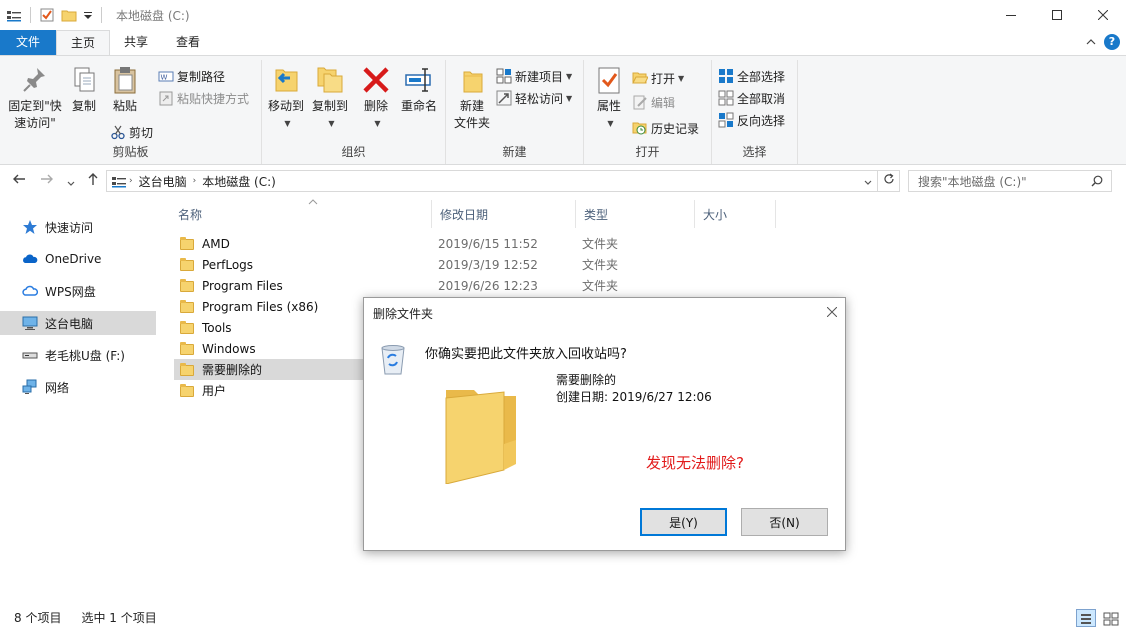  I want to click on nav-item-label: WPS网盘, so click(70, 291).